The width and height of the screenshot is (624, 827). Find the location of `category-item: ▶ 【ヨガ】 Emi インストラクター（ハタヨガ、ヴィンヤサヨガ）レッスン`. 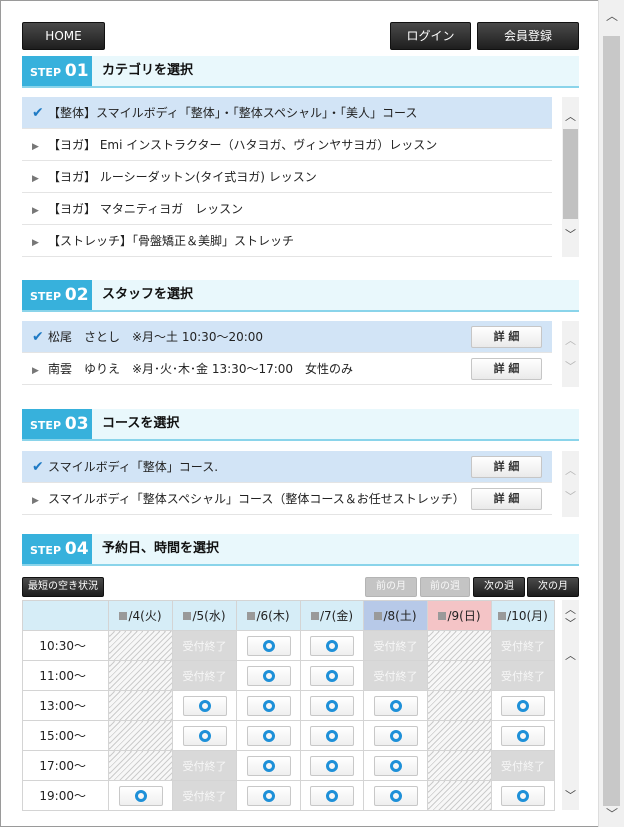

category-item: ▶ 【ヨガ】 Emi インストラクター（ハタヨガ、ヴィンヤサヨガ）レッスン is located at coordinates (287, 145).